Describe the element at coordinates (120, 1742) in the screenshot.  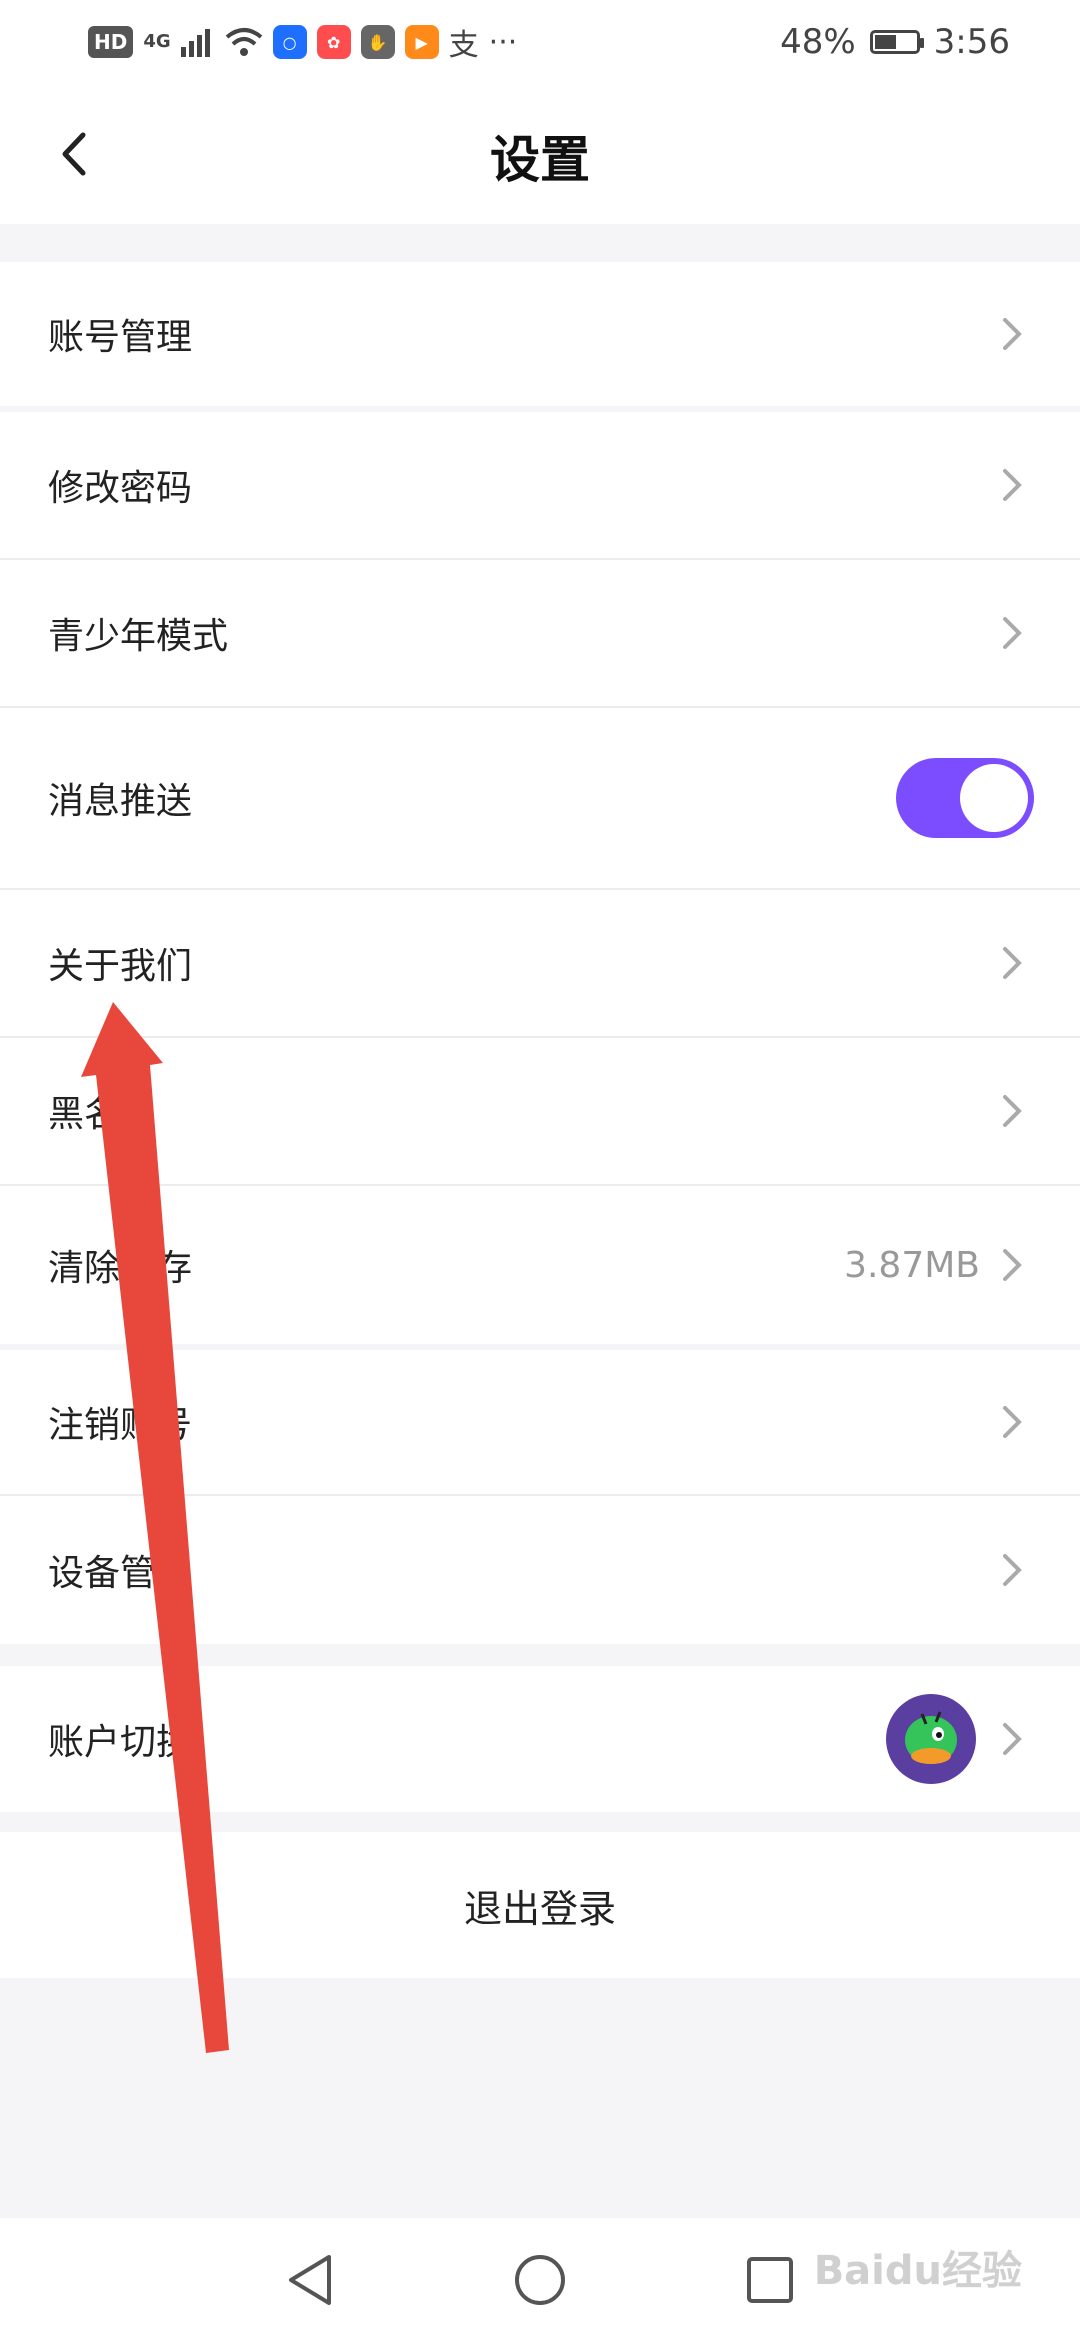
I see `row-label: 账户切换` at that location.